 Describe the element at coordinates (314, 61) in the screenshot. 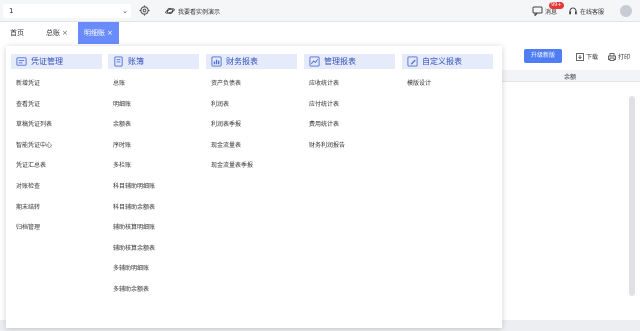

I see `management-report-icon` at that location.